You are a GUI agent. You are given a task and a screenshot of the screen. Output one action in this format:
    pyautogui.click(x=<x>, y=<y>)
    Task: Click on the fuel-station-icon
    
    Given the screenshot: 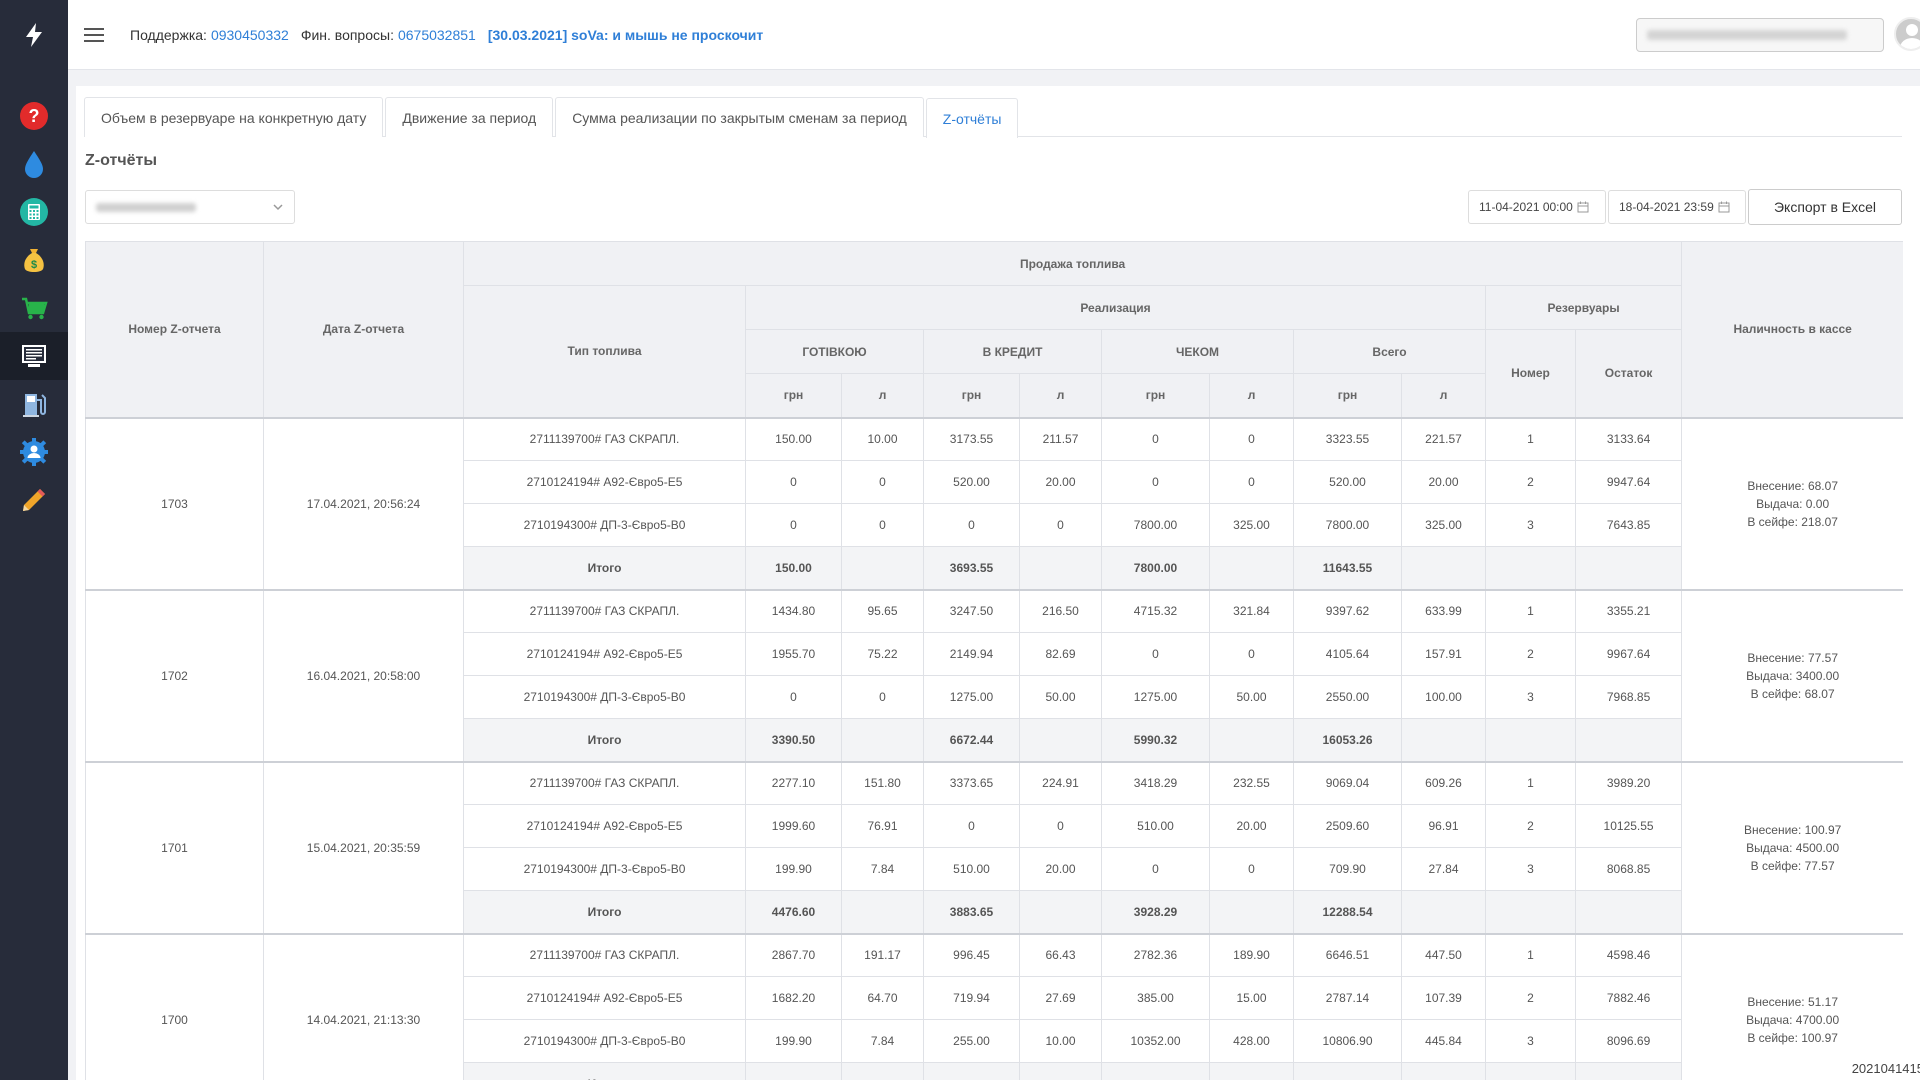 What is the action you would take?
    pyautogui.click(x=34, y=405)
    